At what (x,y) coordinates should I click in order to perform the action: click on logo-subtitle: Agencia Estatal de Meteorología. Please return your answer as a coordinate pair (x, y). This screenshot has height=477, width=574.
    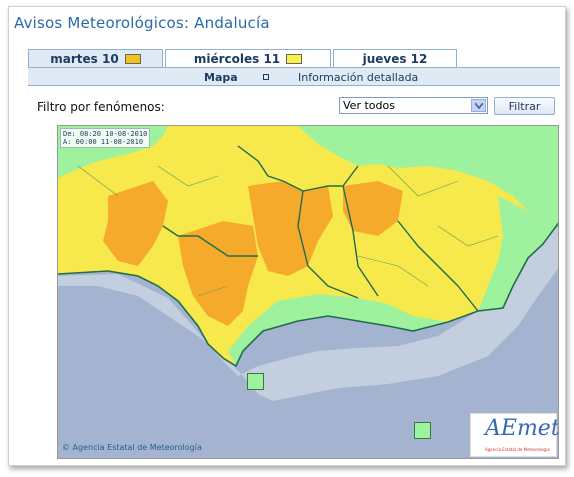
    Looking at the image, I should click on (517, 449).